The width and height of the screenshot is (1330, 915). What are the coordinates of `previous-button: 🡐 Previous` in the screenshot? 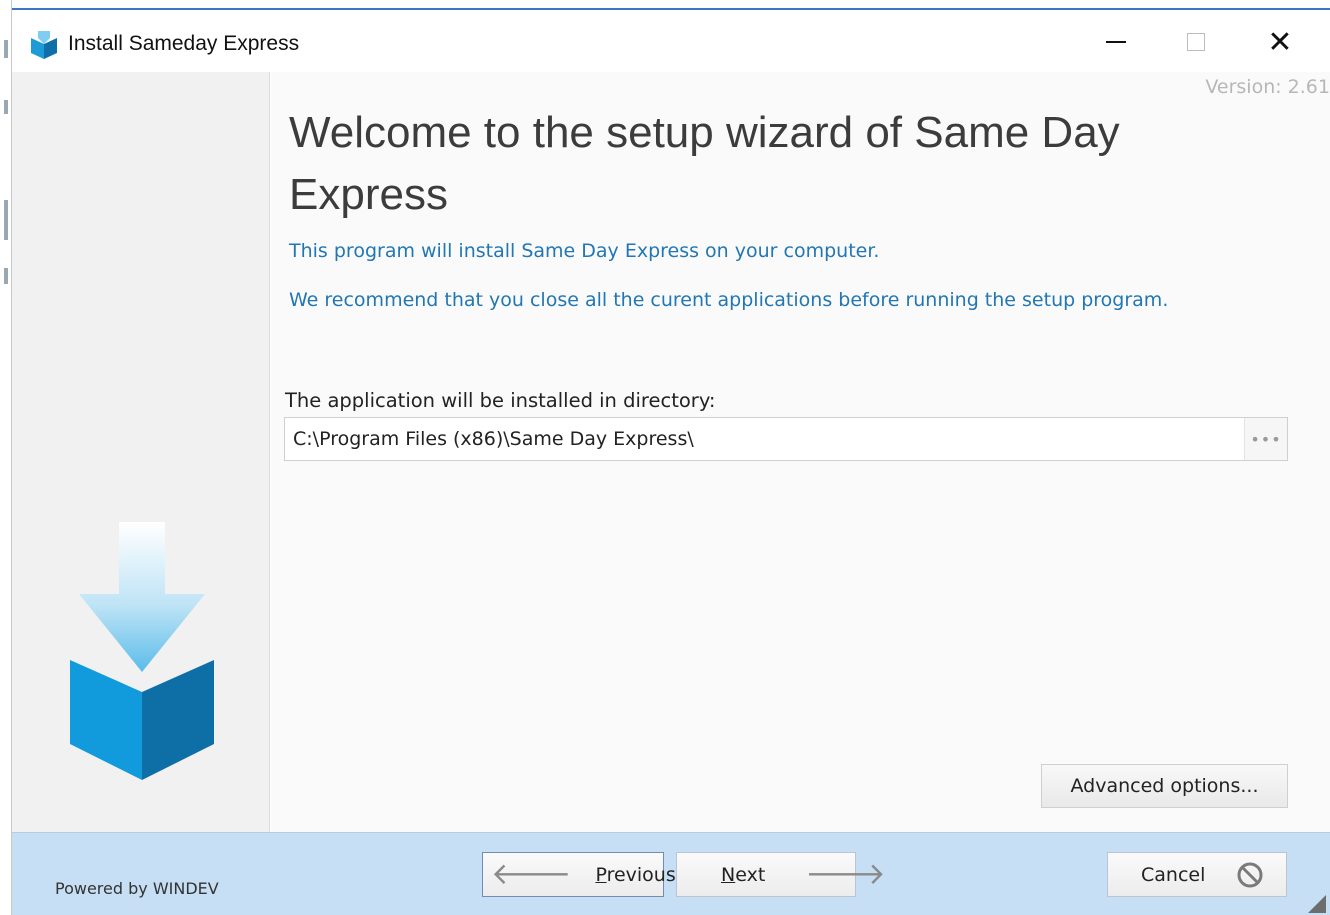 It's located at (579, 874).